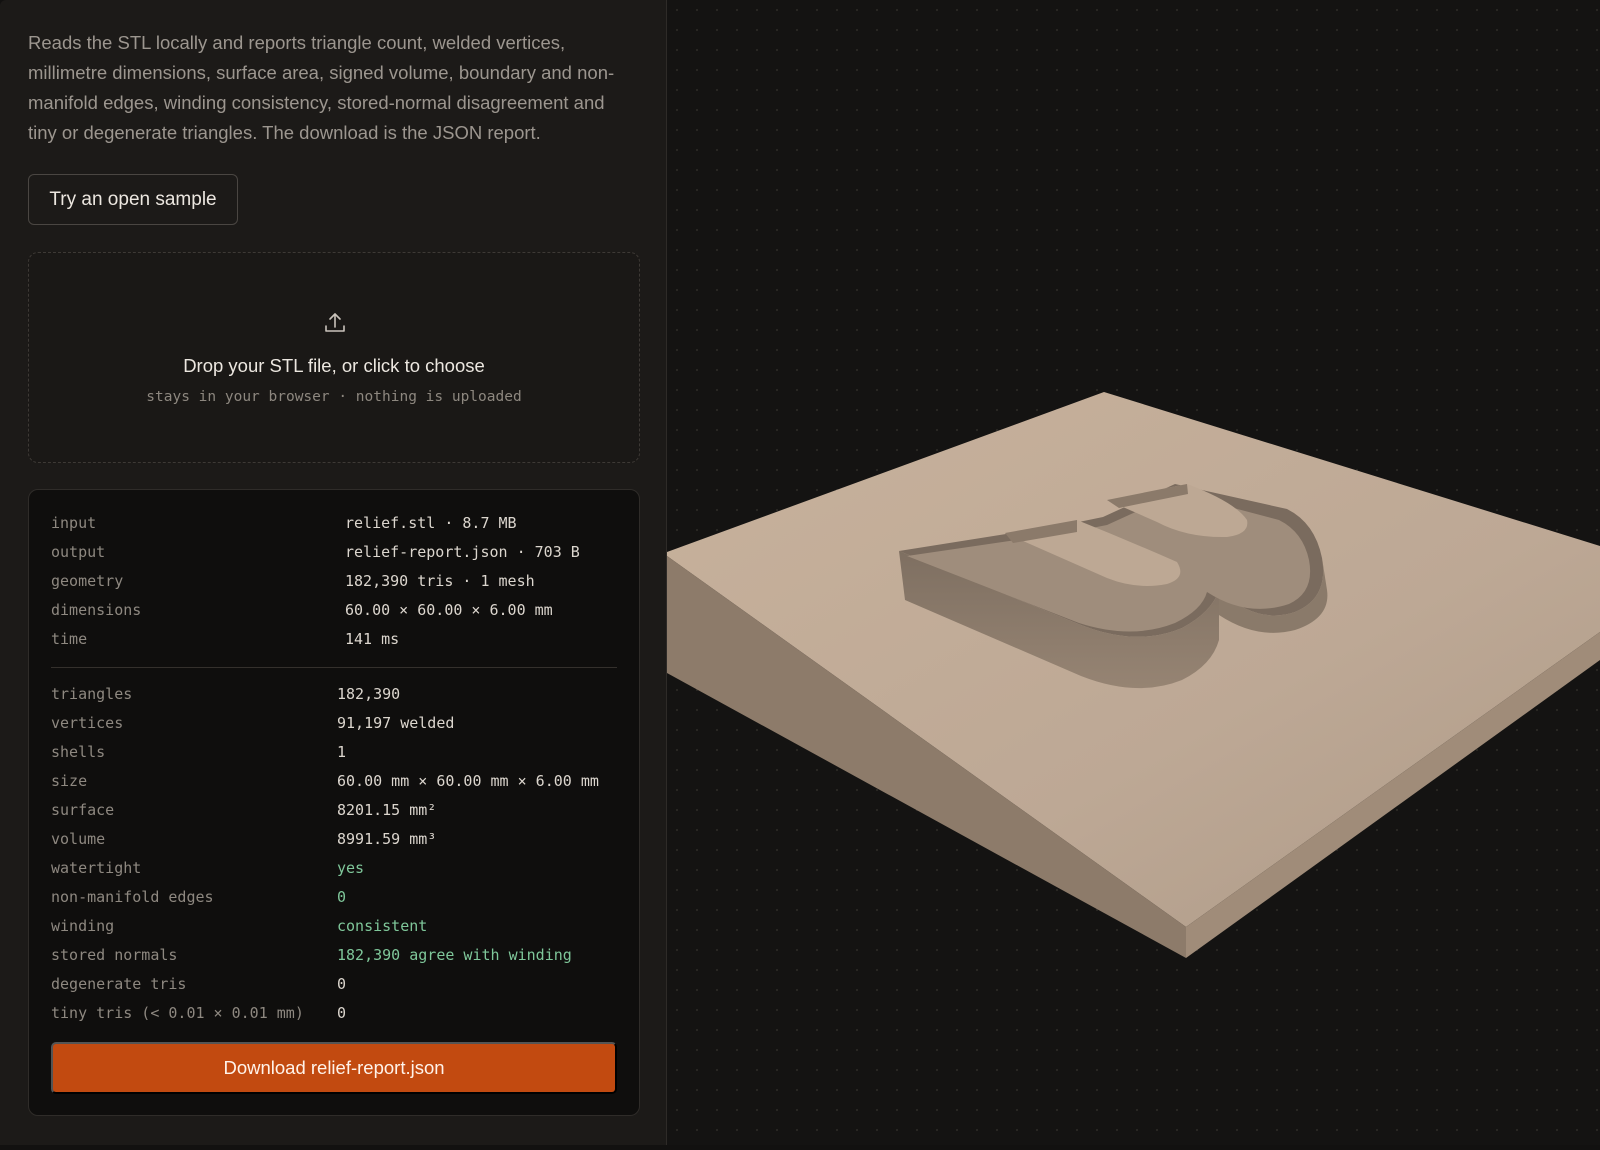 The image size is (1600, 1150). What do you see at coordinates (440, 581) in the screenshot?
I see `summary-value: 182,390 tris · 1 mesh` at bounding box center [440, 581].